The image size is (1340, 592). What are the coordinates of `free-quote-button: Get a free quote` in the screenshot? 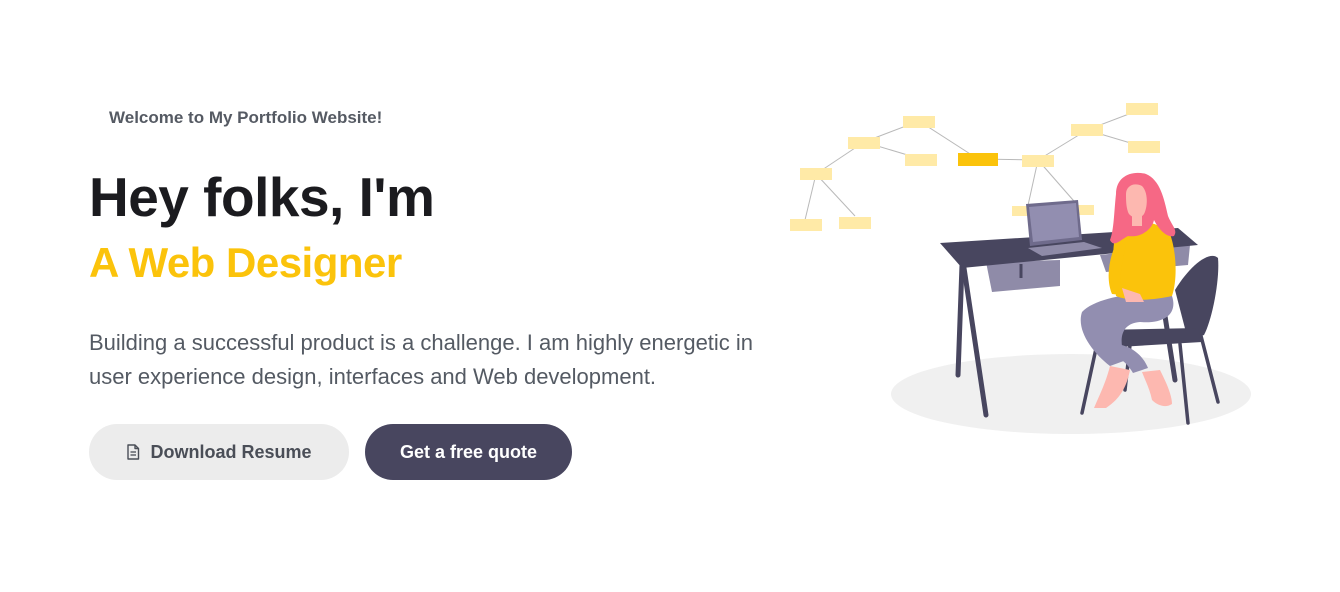 It's located at (468, 452).